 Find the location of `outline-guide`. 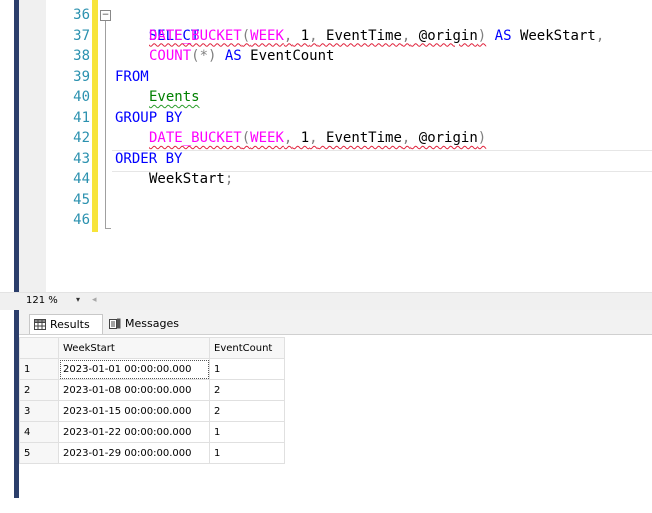

outline-guide is located at coordinates (105, 125).